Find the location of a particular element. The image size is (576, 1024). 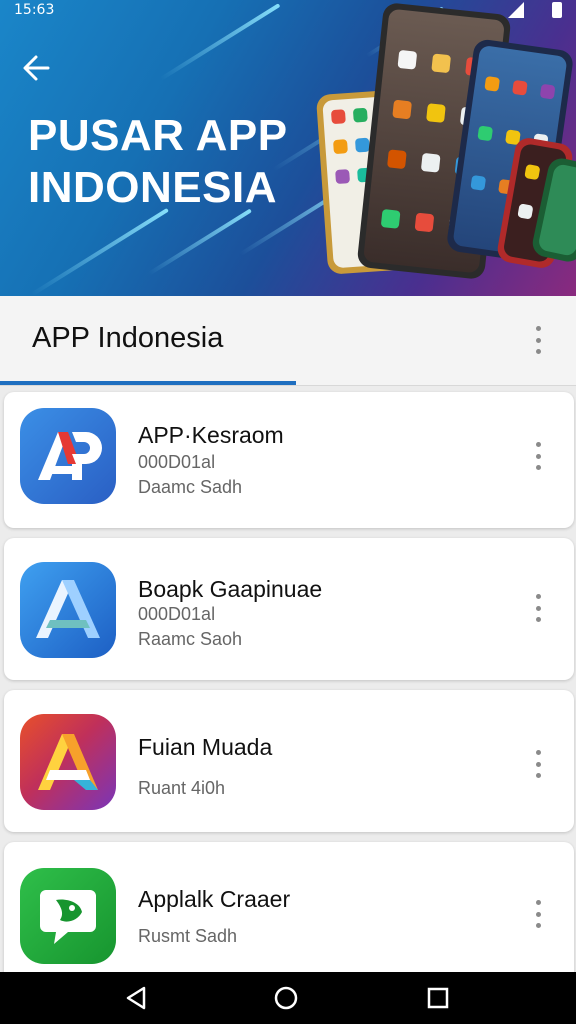

app-card: APP·Kesraom 000D01al Daamc Sadh is located at coordinates (289, 460).